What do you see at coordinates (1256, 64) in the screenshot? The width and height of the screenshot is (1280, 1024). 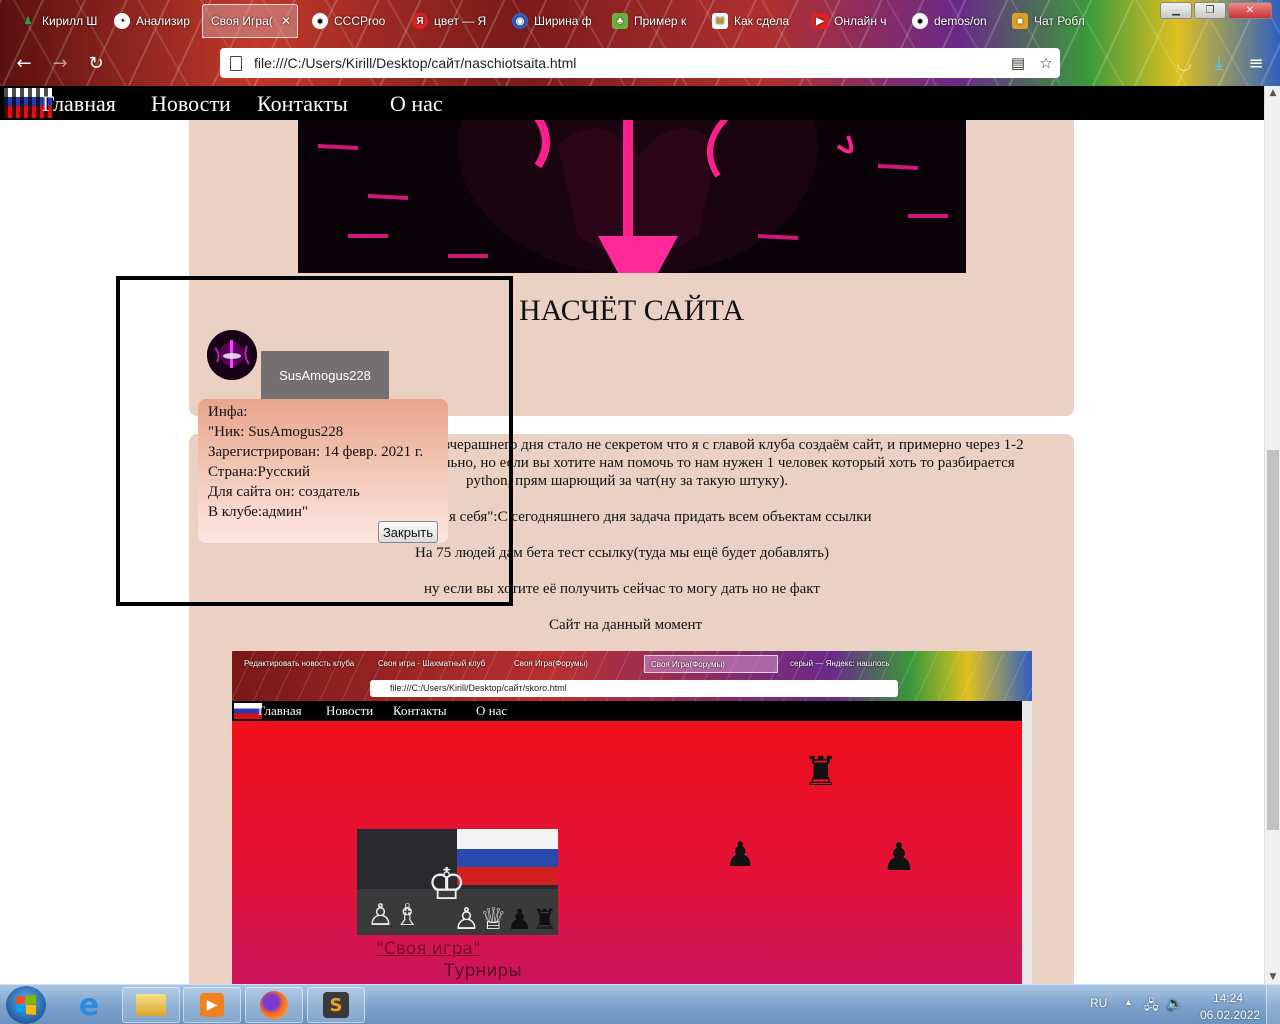 I see `menu-icon: ≡` at bounding box center [1256, 64].